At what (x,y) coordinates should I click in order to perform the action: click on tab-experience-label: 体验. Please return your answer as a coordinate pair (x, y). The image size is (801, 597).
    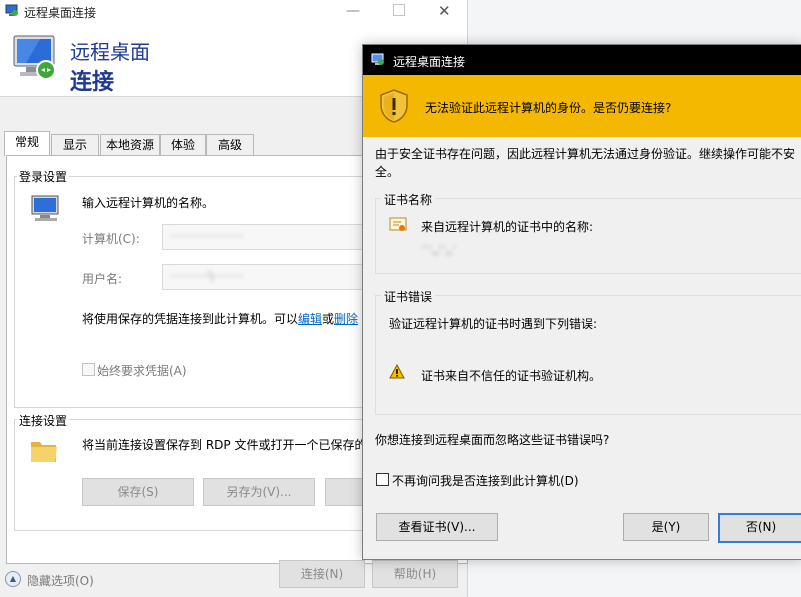
    Looking at the image, I should click on (182, 145).